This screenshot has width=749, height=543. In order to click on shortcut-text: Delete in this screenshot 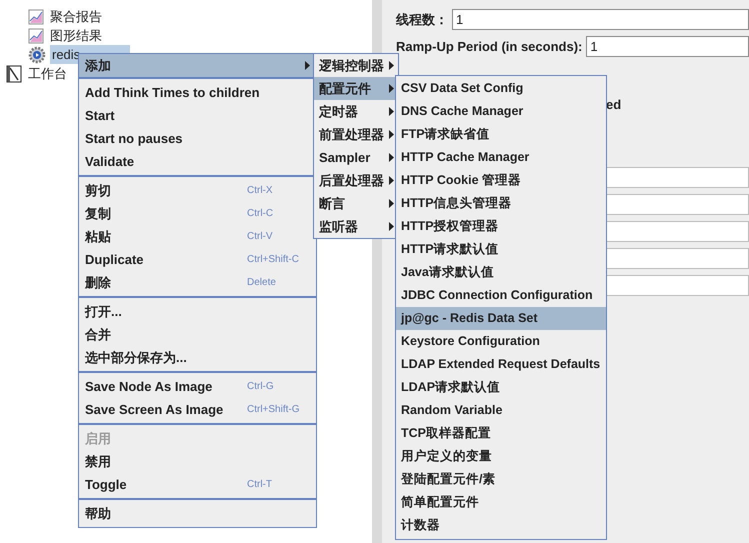, I will do `click(261, 283)`.